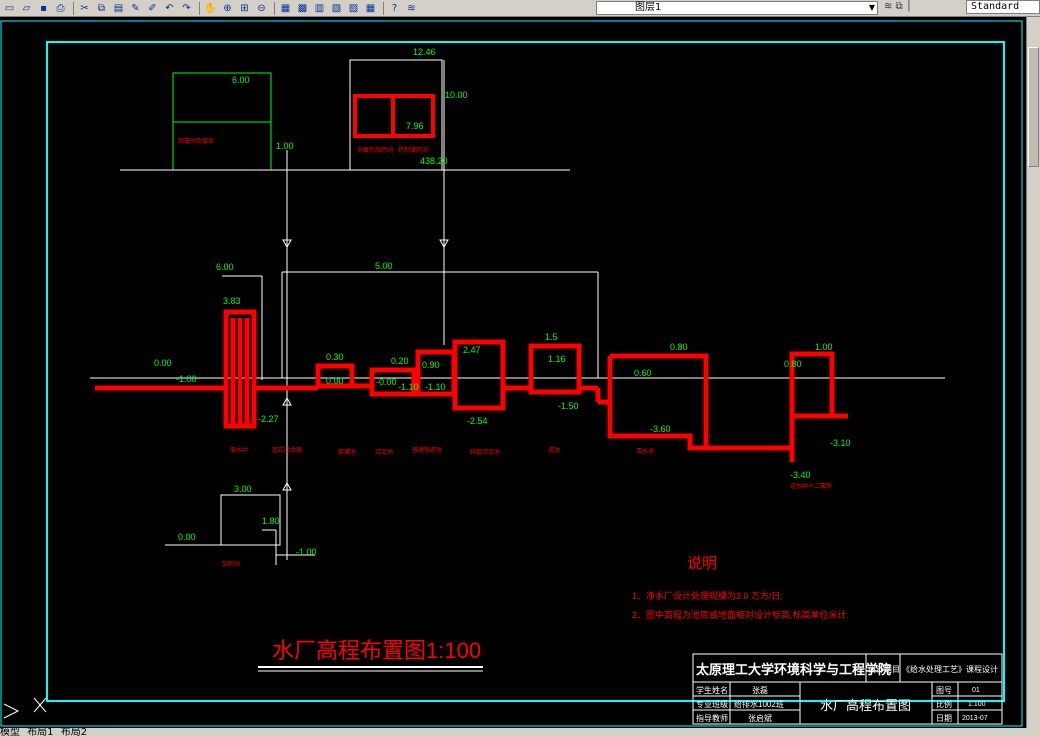 This screenshot has width=1040, height=737. I want to click on student-name: 张磊, so click(760, 690).